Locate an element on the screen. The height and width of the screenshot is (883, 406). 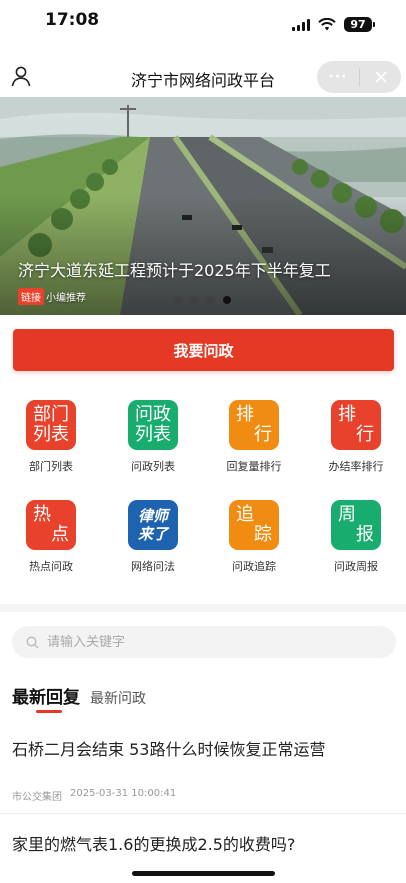
grid-label: 热点问政 is located at coordinates (51, 566).